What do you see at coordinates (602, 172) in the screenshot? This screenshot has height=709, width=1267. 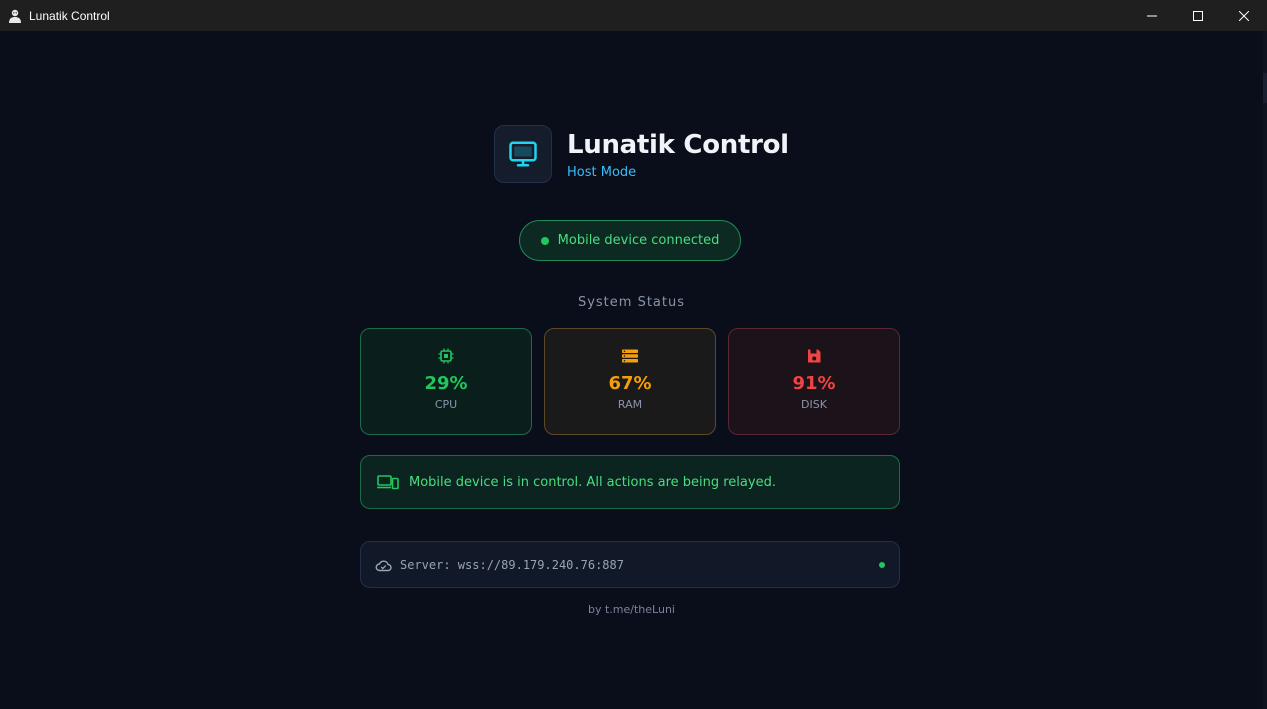 I see `mode-label: Host Mode` at bounding box center [602, 172].